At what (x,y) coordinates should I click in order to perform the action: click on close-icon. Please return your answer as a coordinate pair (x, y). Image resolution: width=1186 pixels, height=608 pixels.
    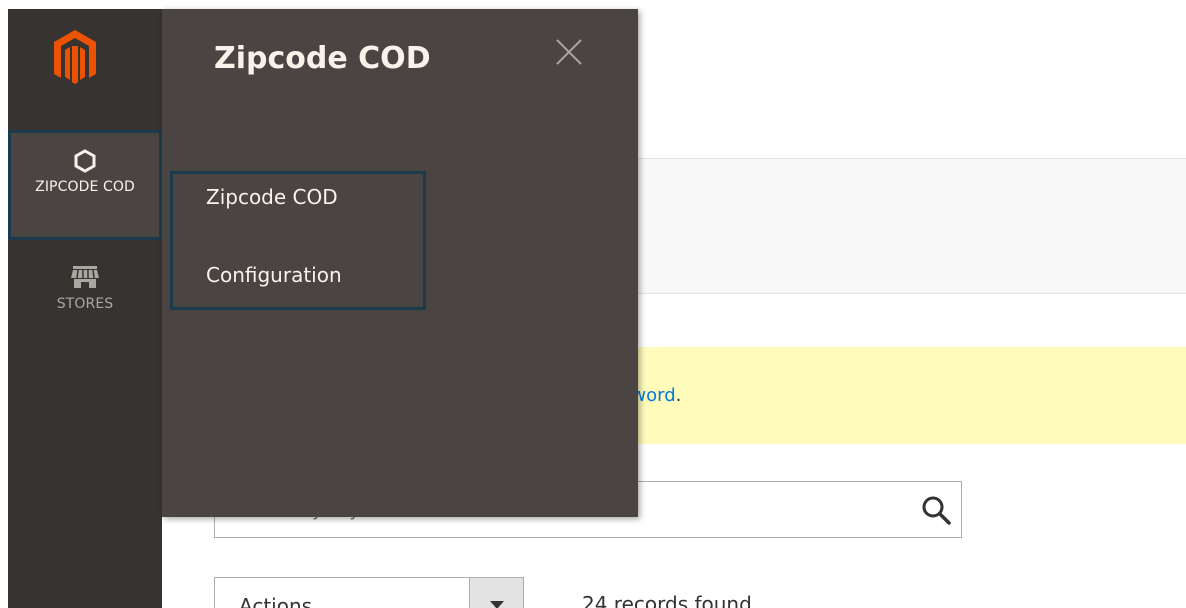
    Looking at the image, I should click on (569, 52).